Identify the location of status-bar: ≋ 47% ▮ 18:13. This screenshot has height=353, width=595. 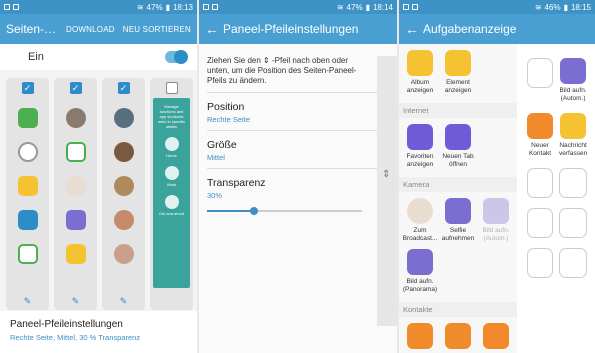
(98, 7).